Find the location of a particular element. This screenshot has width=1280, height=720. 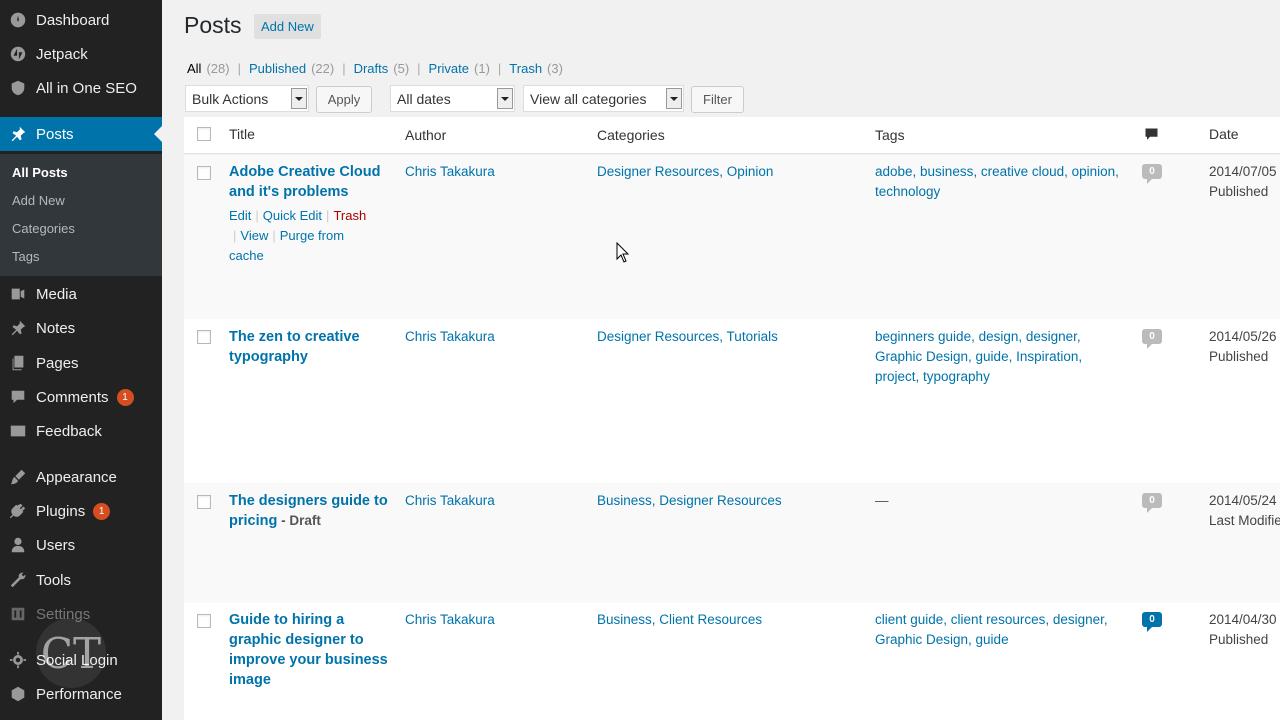

post-title-link: Adobe Creative Cloud and it's problems is located at coordinates (309, 182).